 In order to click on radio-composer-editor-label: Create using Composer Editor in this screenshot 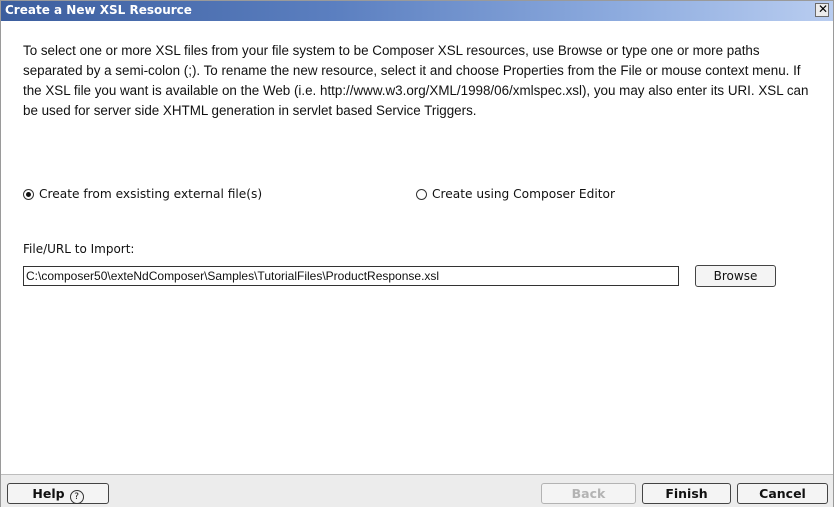, I will do `click(523, 194)`.